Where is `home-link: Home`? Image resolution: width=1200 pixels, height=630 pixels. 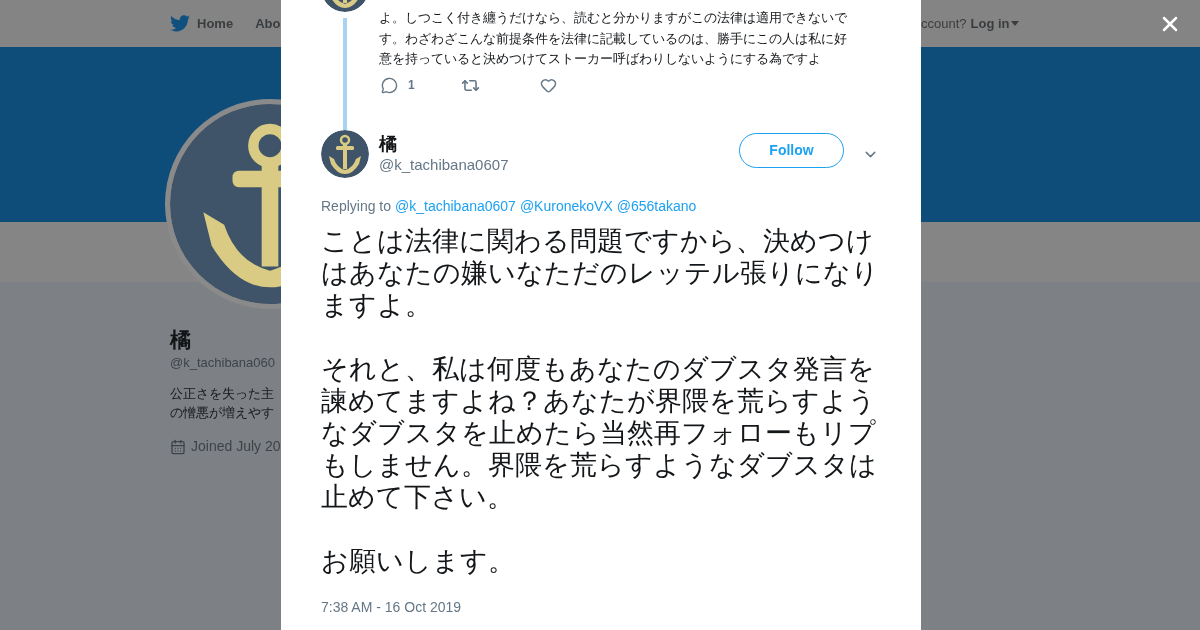
home-link: Home is located at coordinates (215, 23).